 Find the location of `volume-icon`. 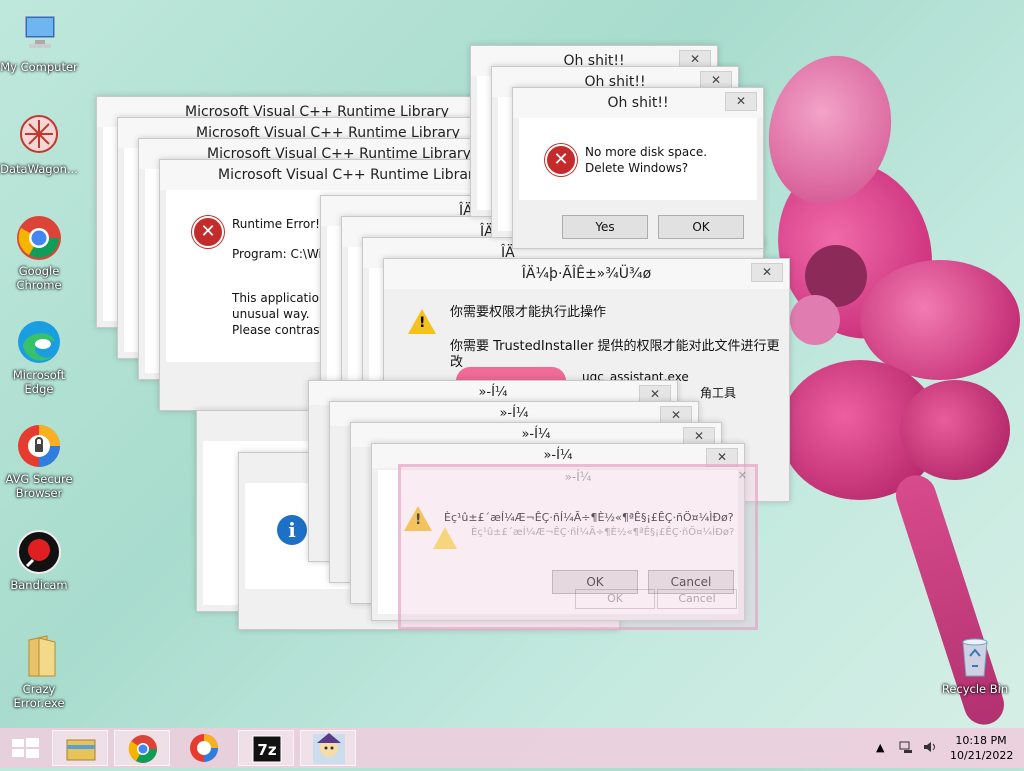

volume-icon is located at coordinates (930, 748).